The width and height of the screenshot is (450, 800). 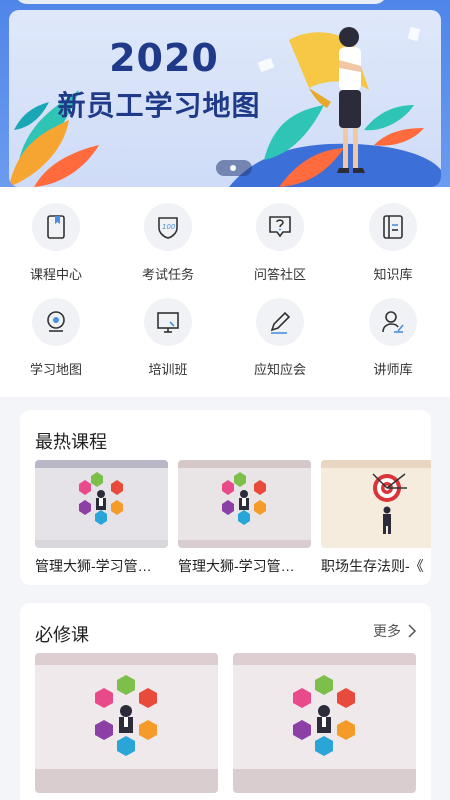 I want to click on menu-label: 应知应会, so click(x=279, y=369).